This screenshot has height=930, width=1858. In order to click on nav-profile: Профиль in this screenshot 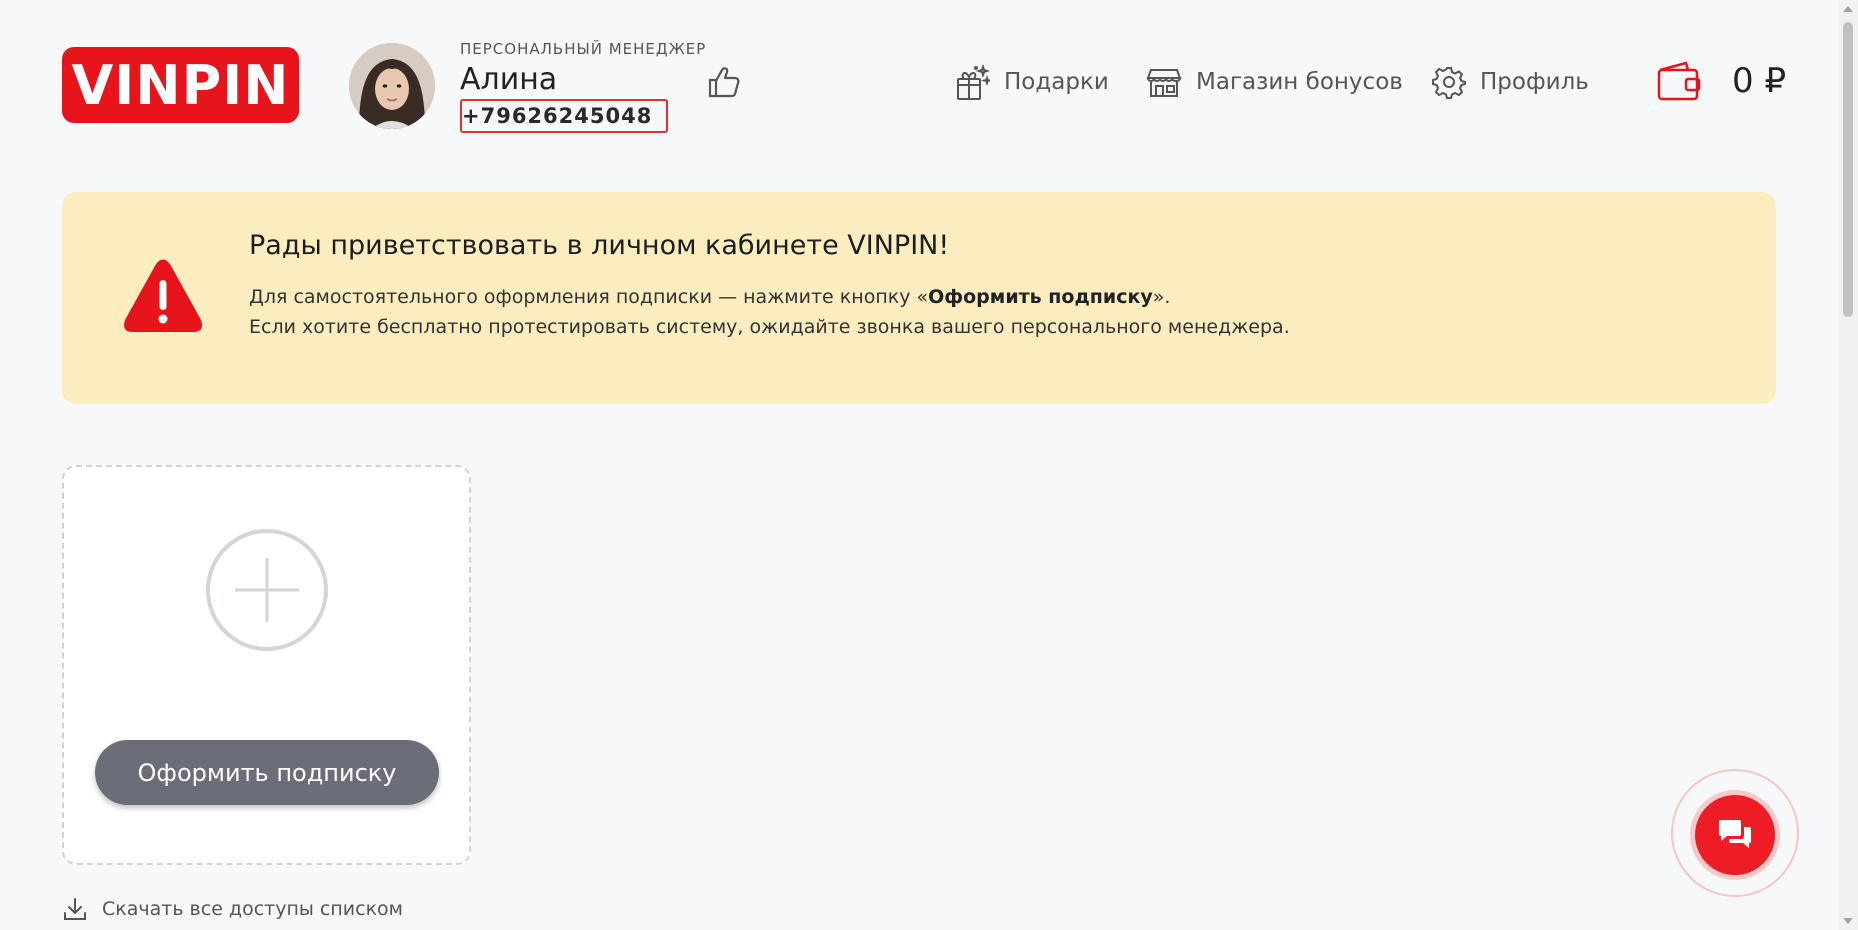, I will do `click(1510, 82)`.